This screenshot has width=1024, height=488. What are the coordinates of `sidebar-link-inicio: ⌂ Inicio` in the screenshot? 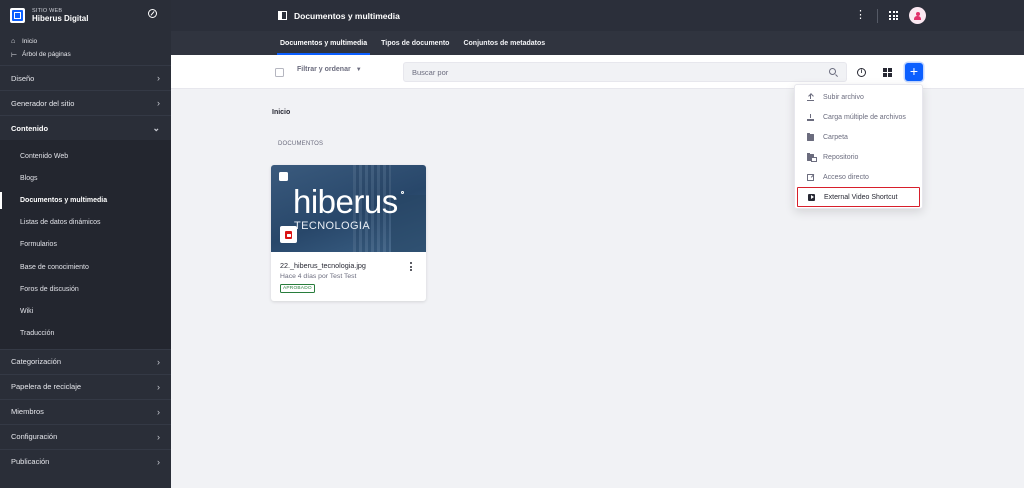 It's located at (91, 41).